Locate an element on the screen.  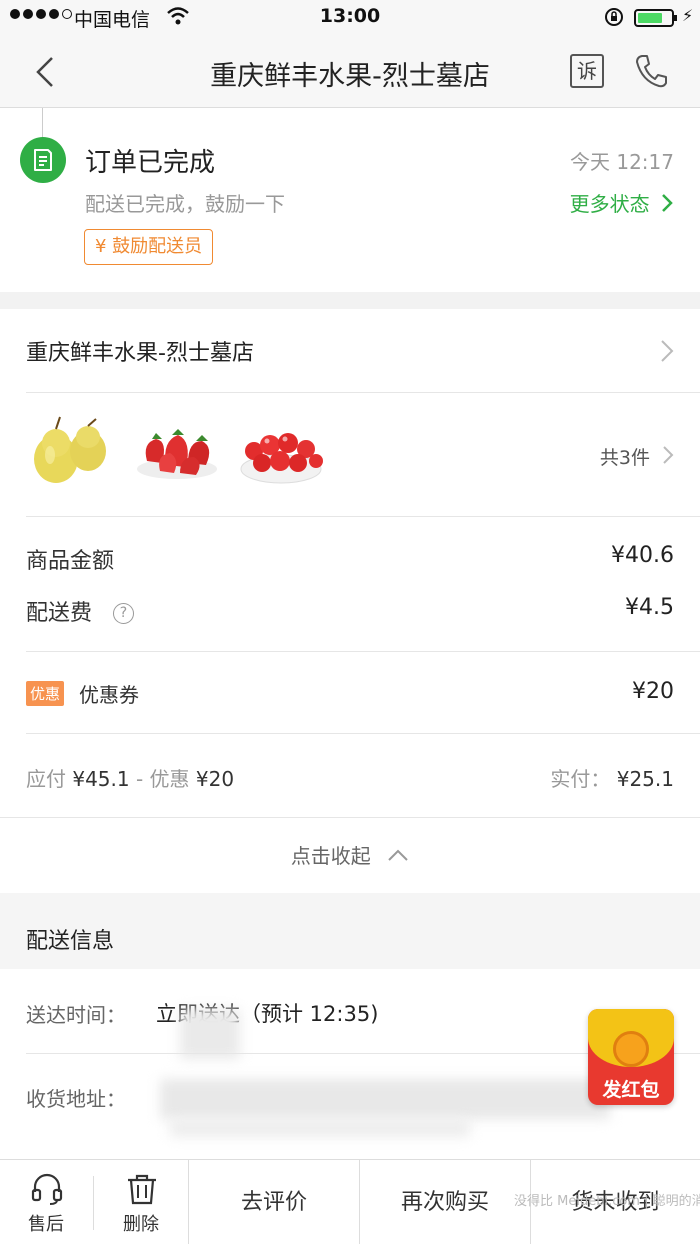
red-packet-button: 发红包 is located at coordinates (631, 1057).